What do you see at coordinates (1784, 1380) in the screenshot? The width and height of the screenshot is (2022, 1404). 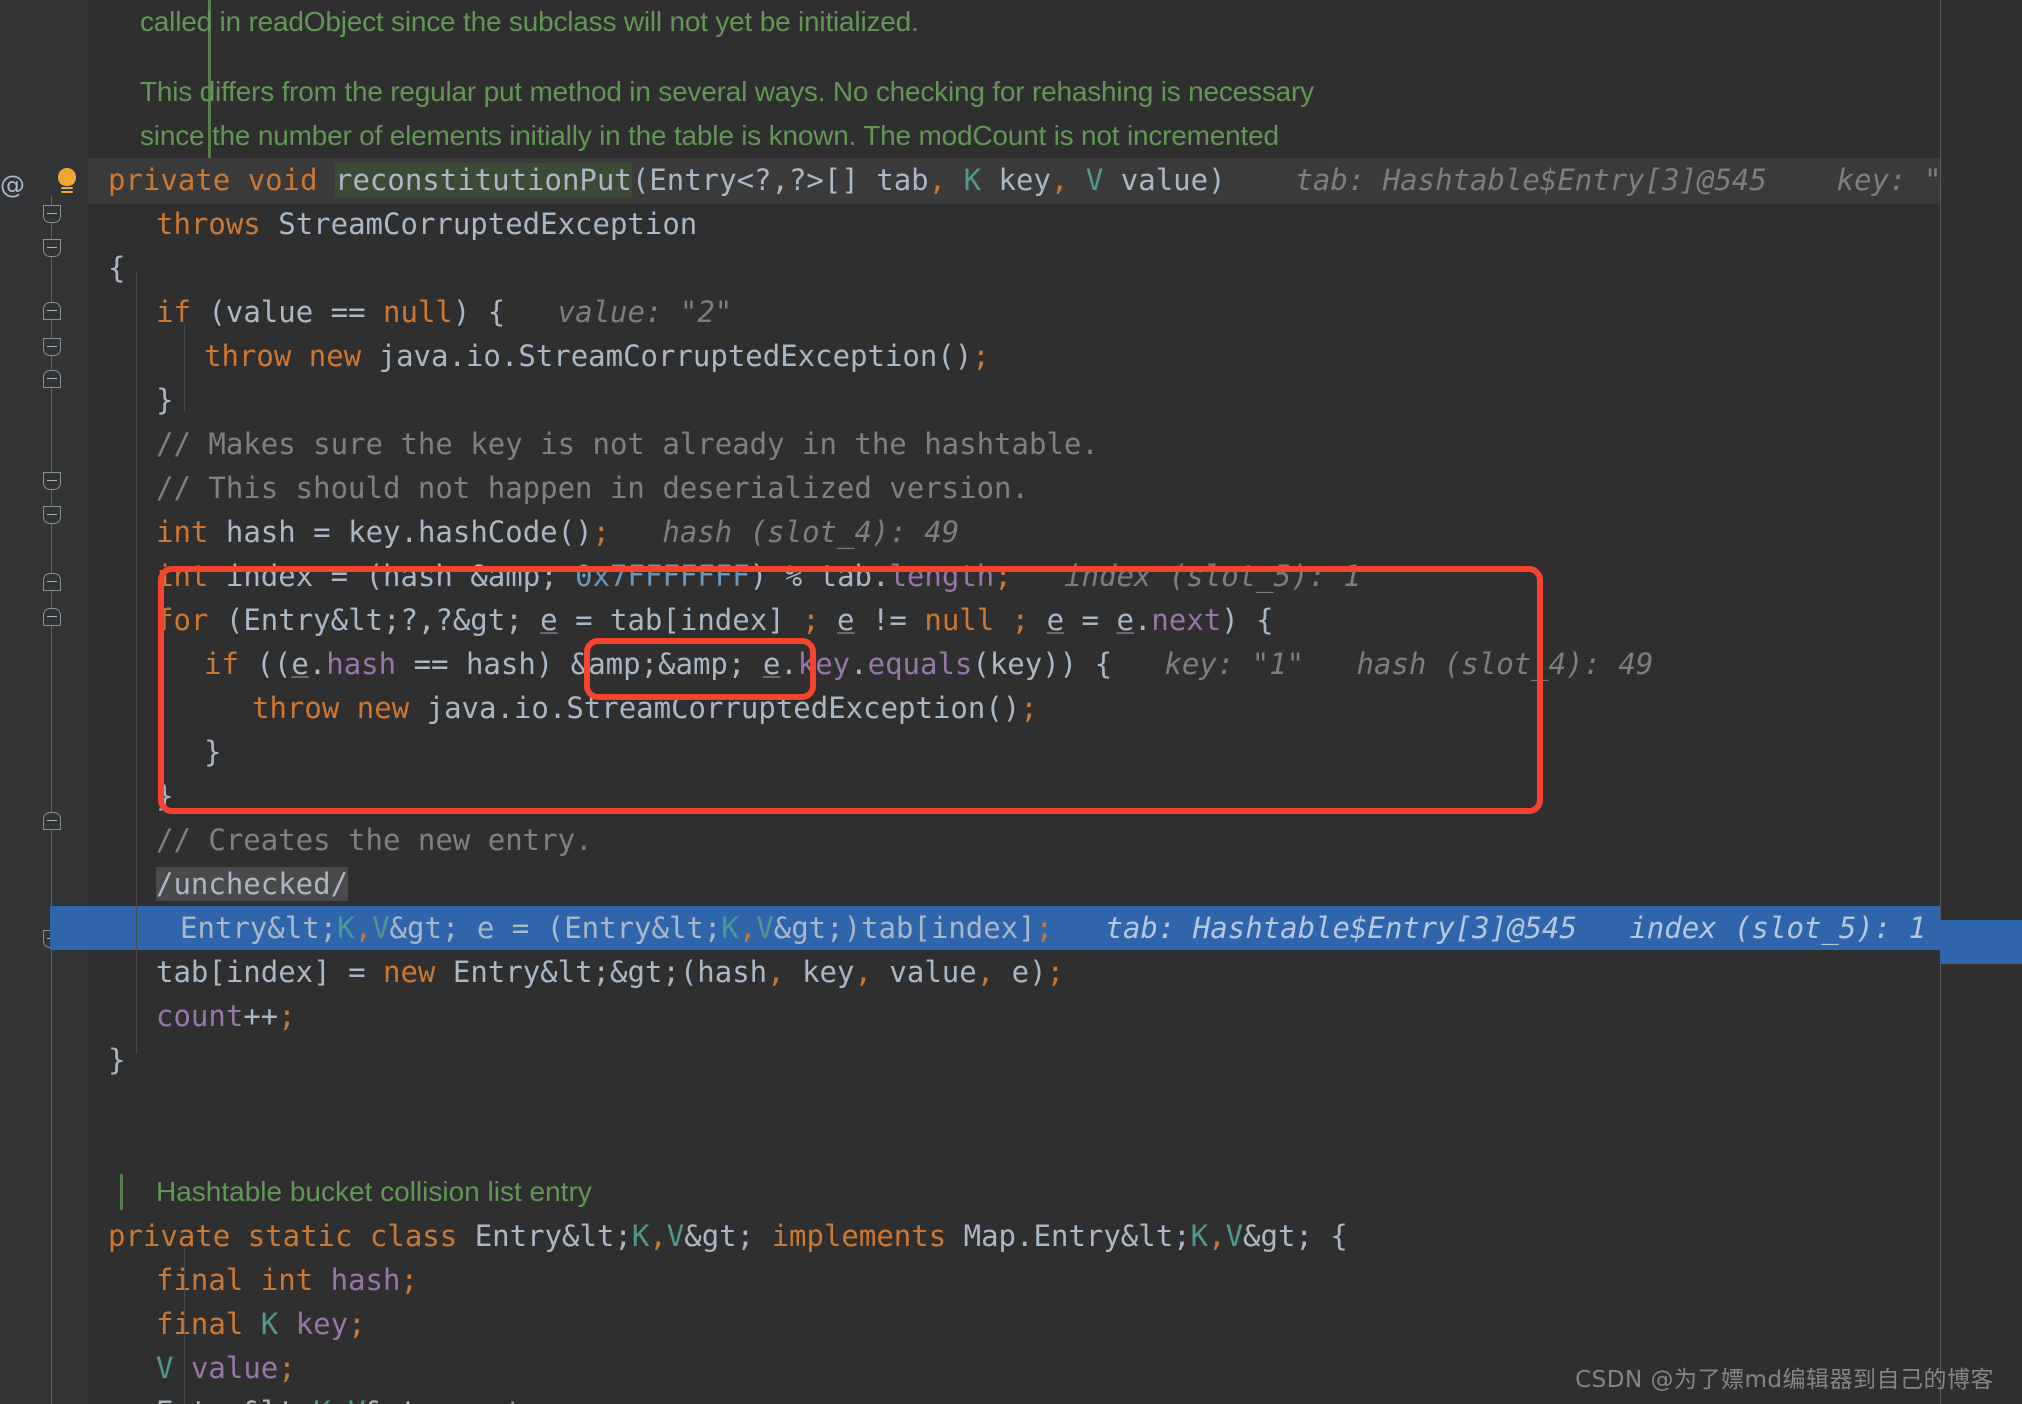 I see `csdn-watermark: CSDN @为了嫖md编辑器到自己的博客` at bounding box center [1784, 1380].